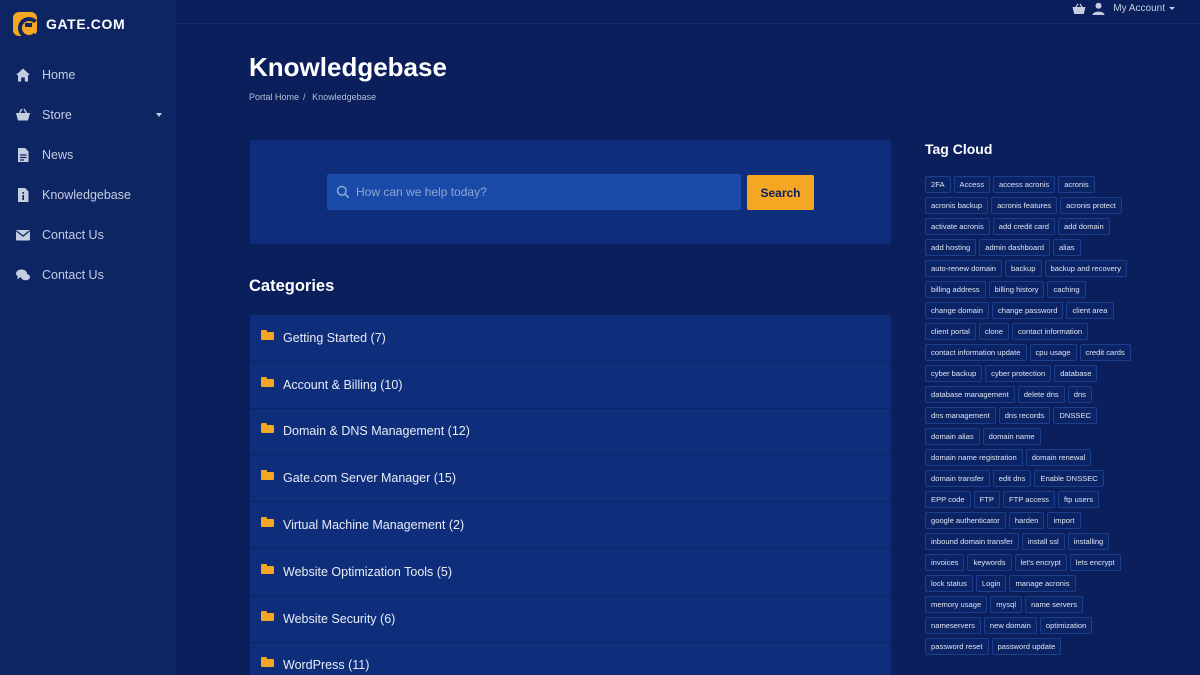 Image resolution: width=1200 pixels, height=675 pixels. Describe the element at coordinates (993, 331) in the screenshot. I see `tag-link: clone` at that location.